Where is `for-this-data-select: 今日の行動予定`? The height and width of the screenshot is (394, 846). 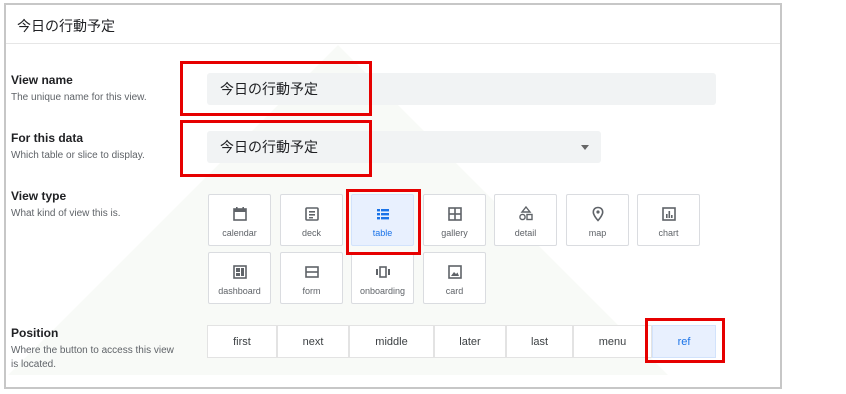
for-this-data-select: 今日の行動予定 is located at coordinates (404, 147).